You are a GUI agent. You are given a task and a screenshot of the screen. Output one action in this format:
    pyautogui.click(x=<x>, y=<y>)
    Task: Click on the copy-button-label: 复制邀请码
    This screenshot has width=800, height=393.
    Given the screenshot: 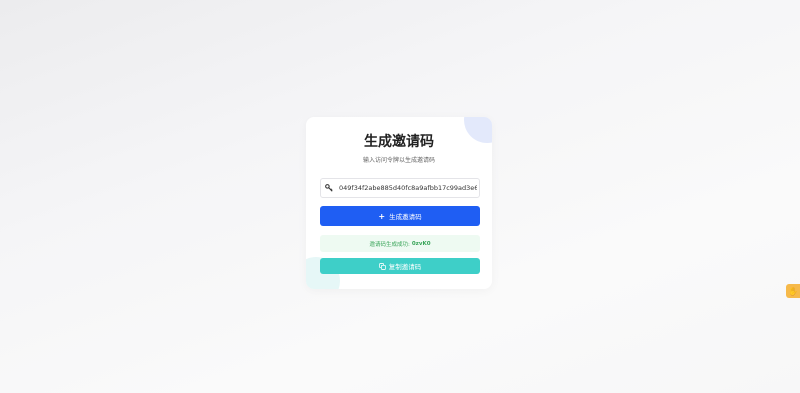 What is the action you would take?
    pyautogui.click(x=405, y=267)
    